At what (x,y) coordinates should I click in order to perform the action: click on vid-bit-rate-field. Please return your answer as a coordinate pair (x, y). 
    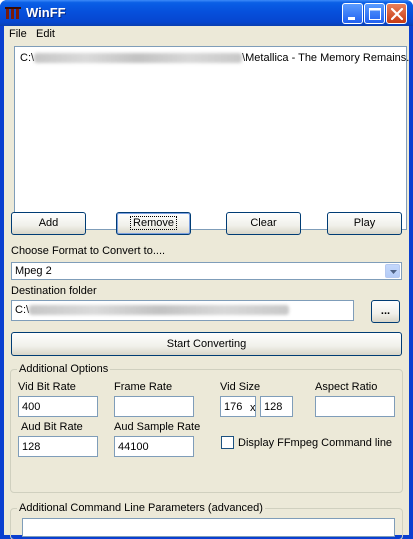
    Looking at the image, I should click on (58, 406).